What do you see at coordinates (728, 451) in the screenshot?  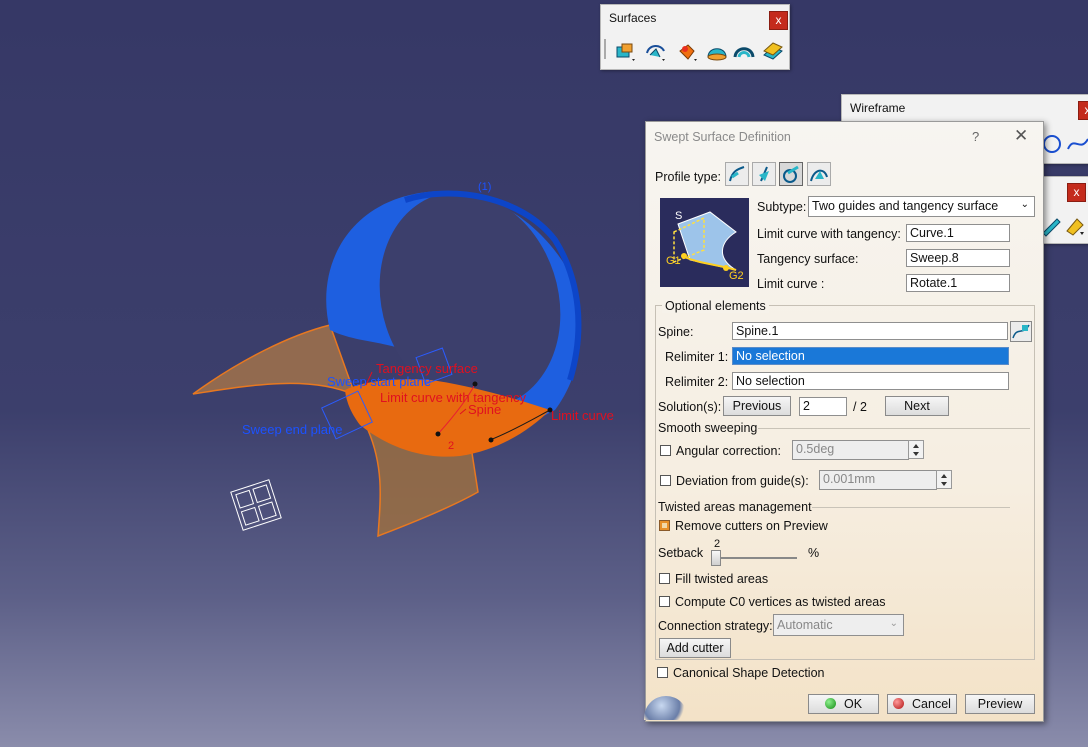 I see `angular-correction-label: Angular correction:` at bounding box center [728, 451].